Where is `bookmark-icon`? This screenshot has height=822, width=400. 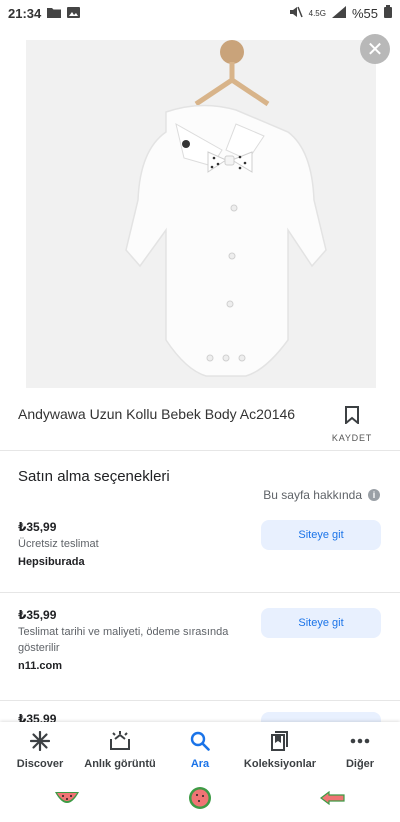 bookmark-icon is located at coordinates (352, 417).